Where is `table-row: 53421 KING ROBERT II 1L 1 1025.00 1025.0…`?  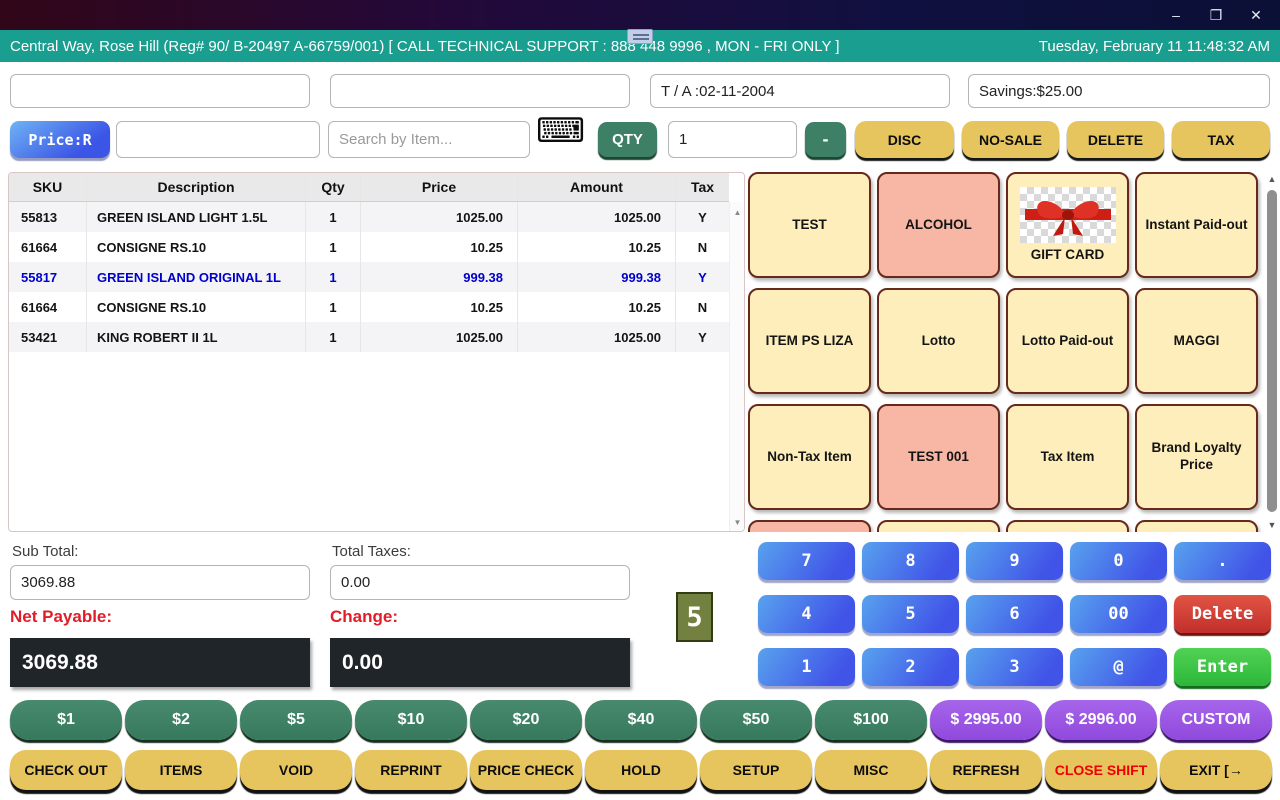 table-row: 53421 KING ROBERT II 1L 1 1025.00 1025.0… is located at coordinates (369, 337).